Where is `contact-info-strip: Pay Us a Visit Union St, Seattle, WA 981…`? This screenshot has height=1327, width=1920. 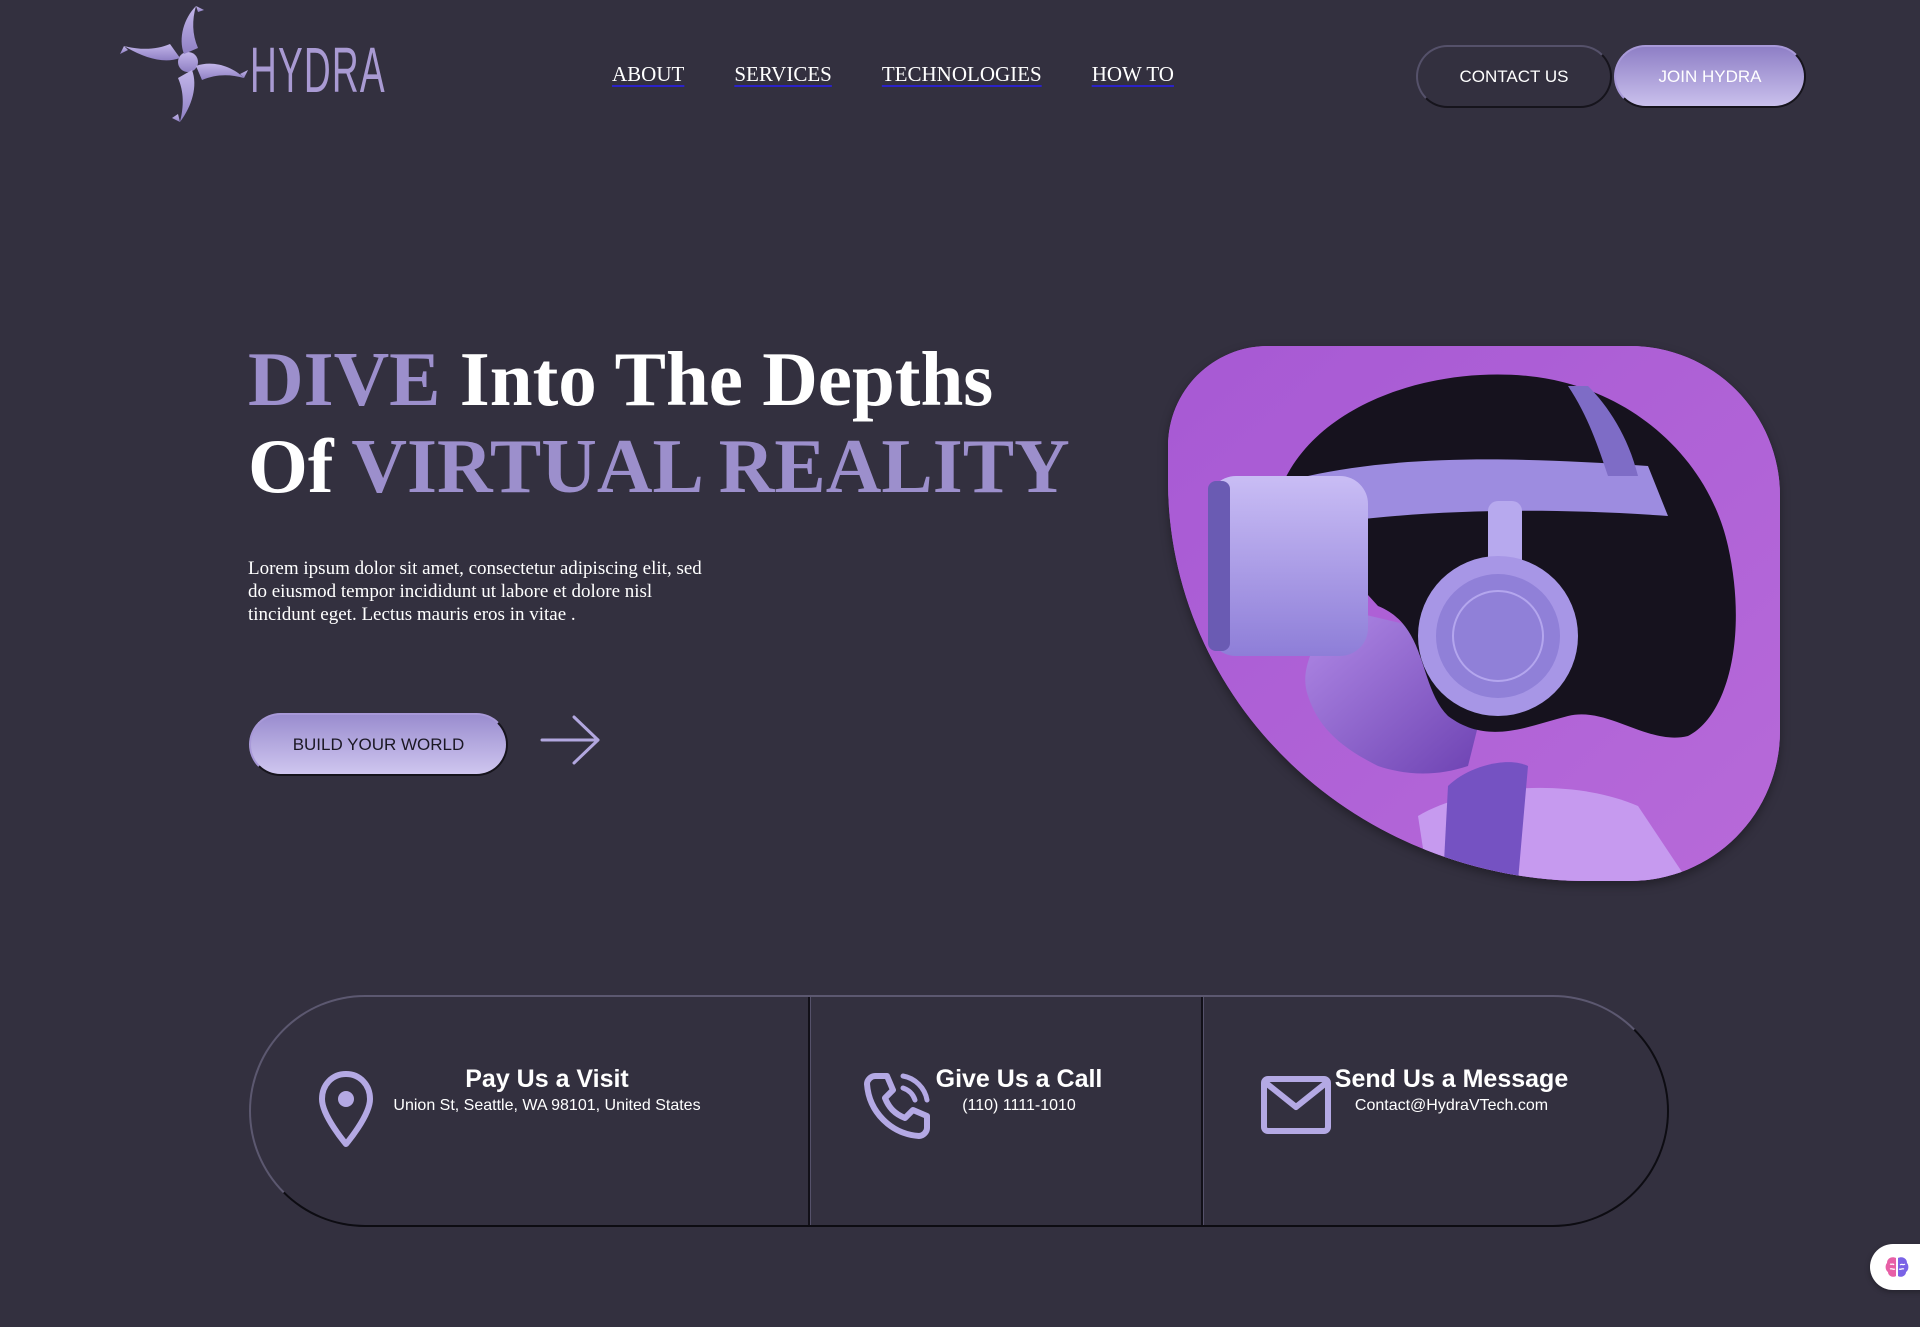 contact-info-strip: Pay Us a Visit Union St, Seattle, WA 981… is located at coordinates (959, 1111).